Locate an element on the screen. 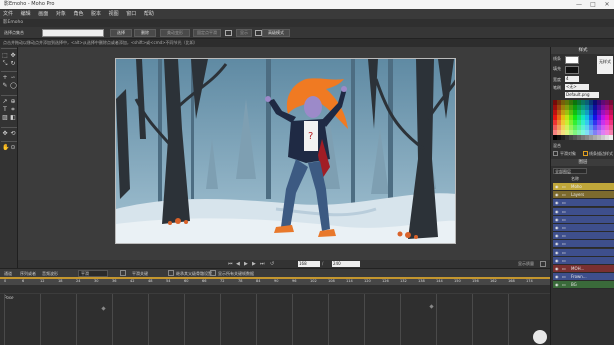 This screenshot has width=614, height=345. smooth-point-button: 固定点平滑 is located at coordinates (207, 33).